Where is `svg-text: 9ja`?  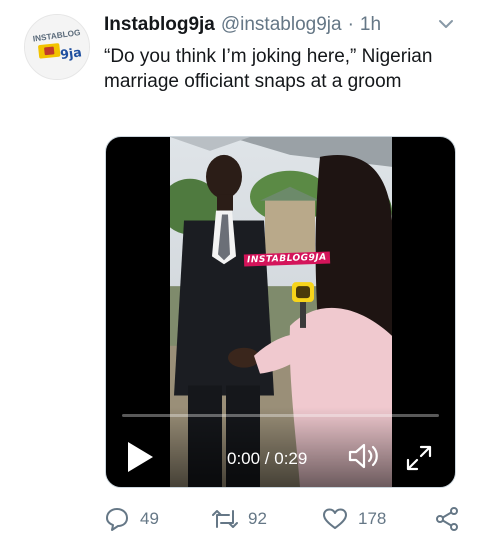
svg-text: 9ja is located at coordinates (70, 53).